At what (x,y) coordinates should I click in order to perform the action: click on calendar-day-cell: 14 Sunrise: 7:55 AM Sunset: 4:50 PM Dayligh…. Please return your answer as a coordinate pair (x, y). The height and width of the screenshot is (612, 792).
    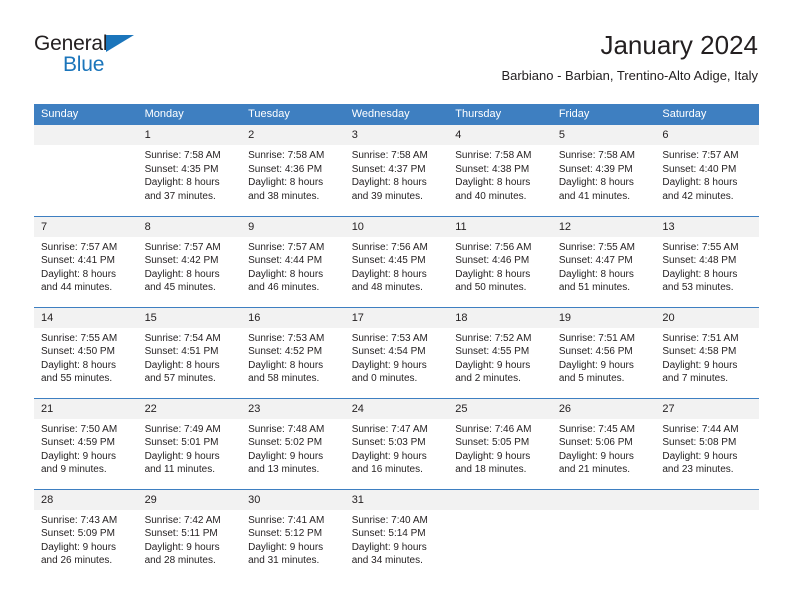
    Looking at the image, I should click on (86, 352).